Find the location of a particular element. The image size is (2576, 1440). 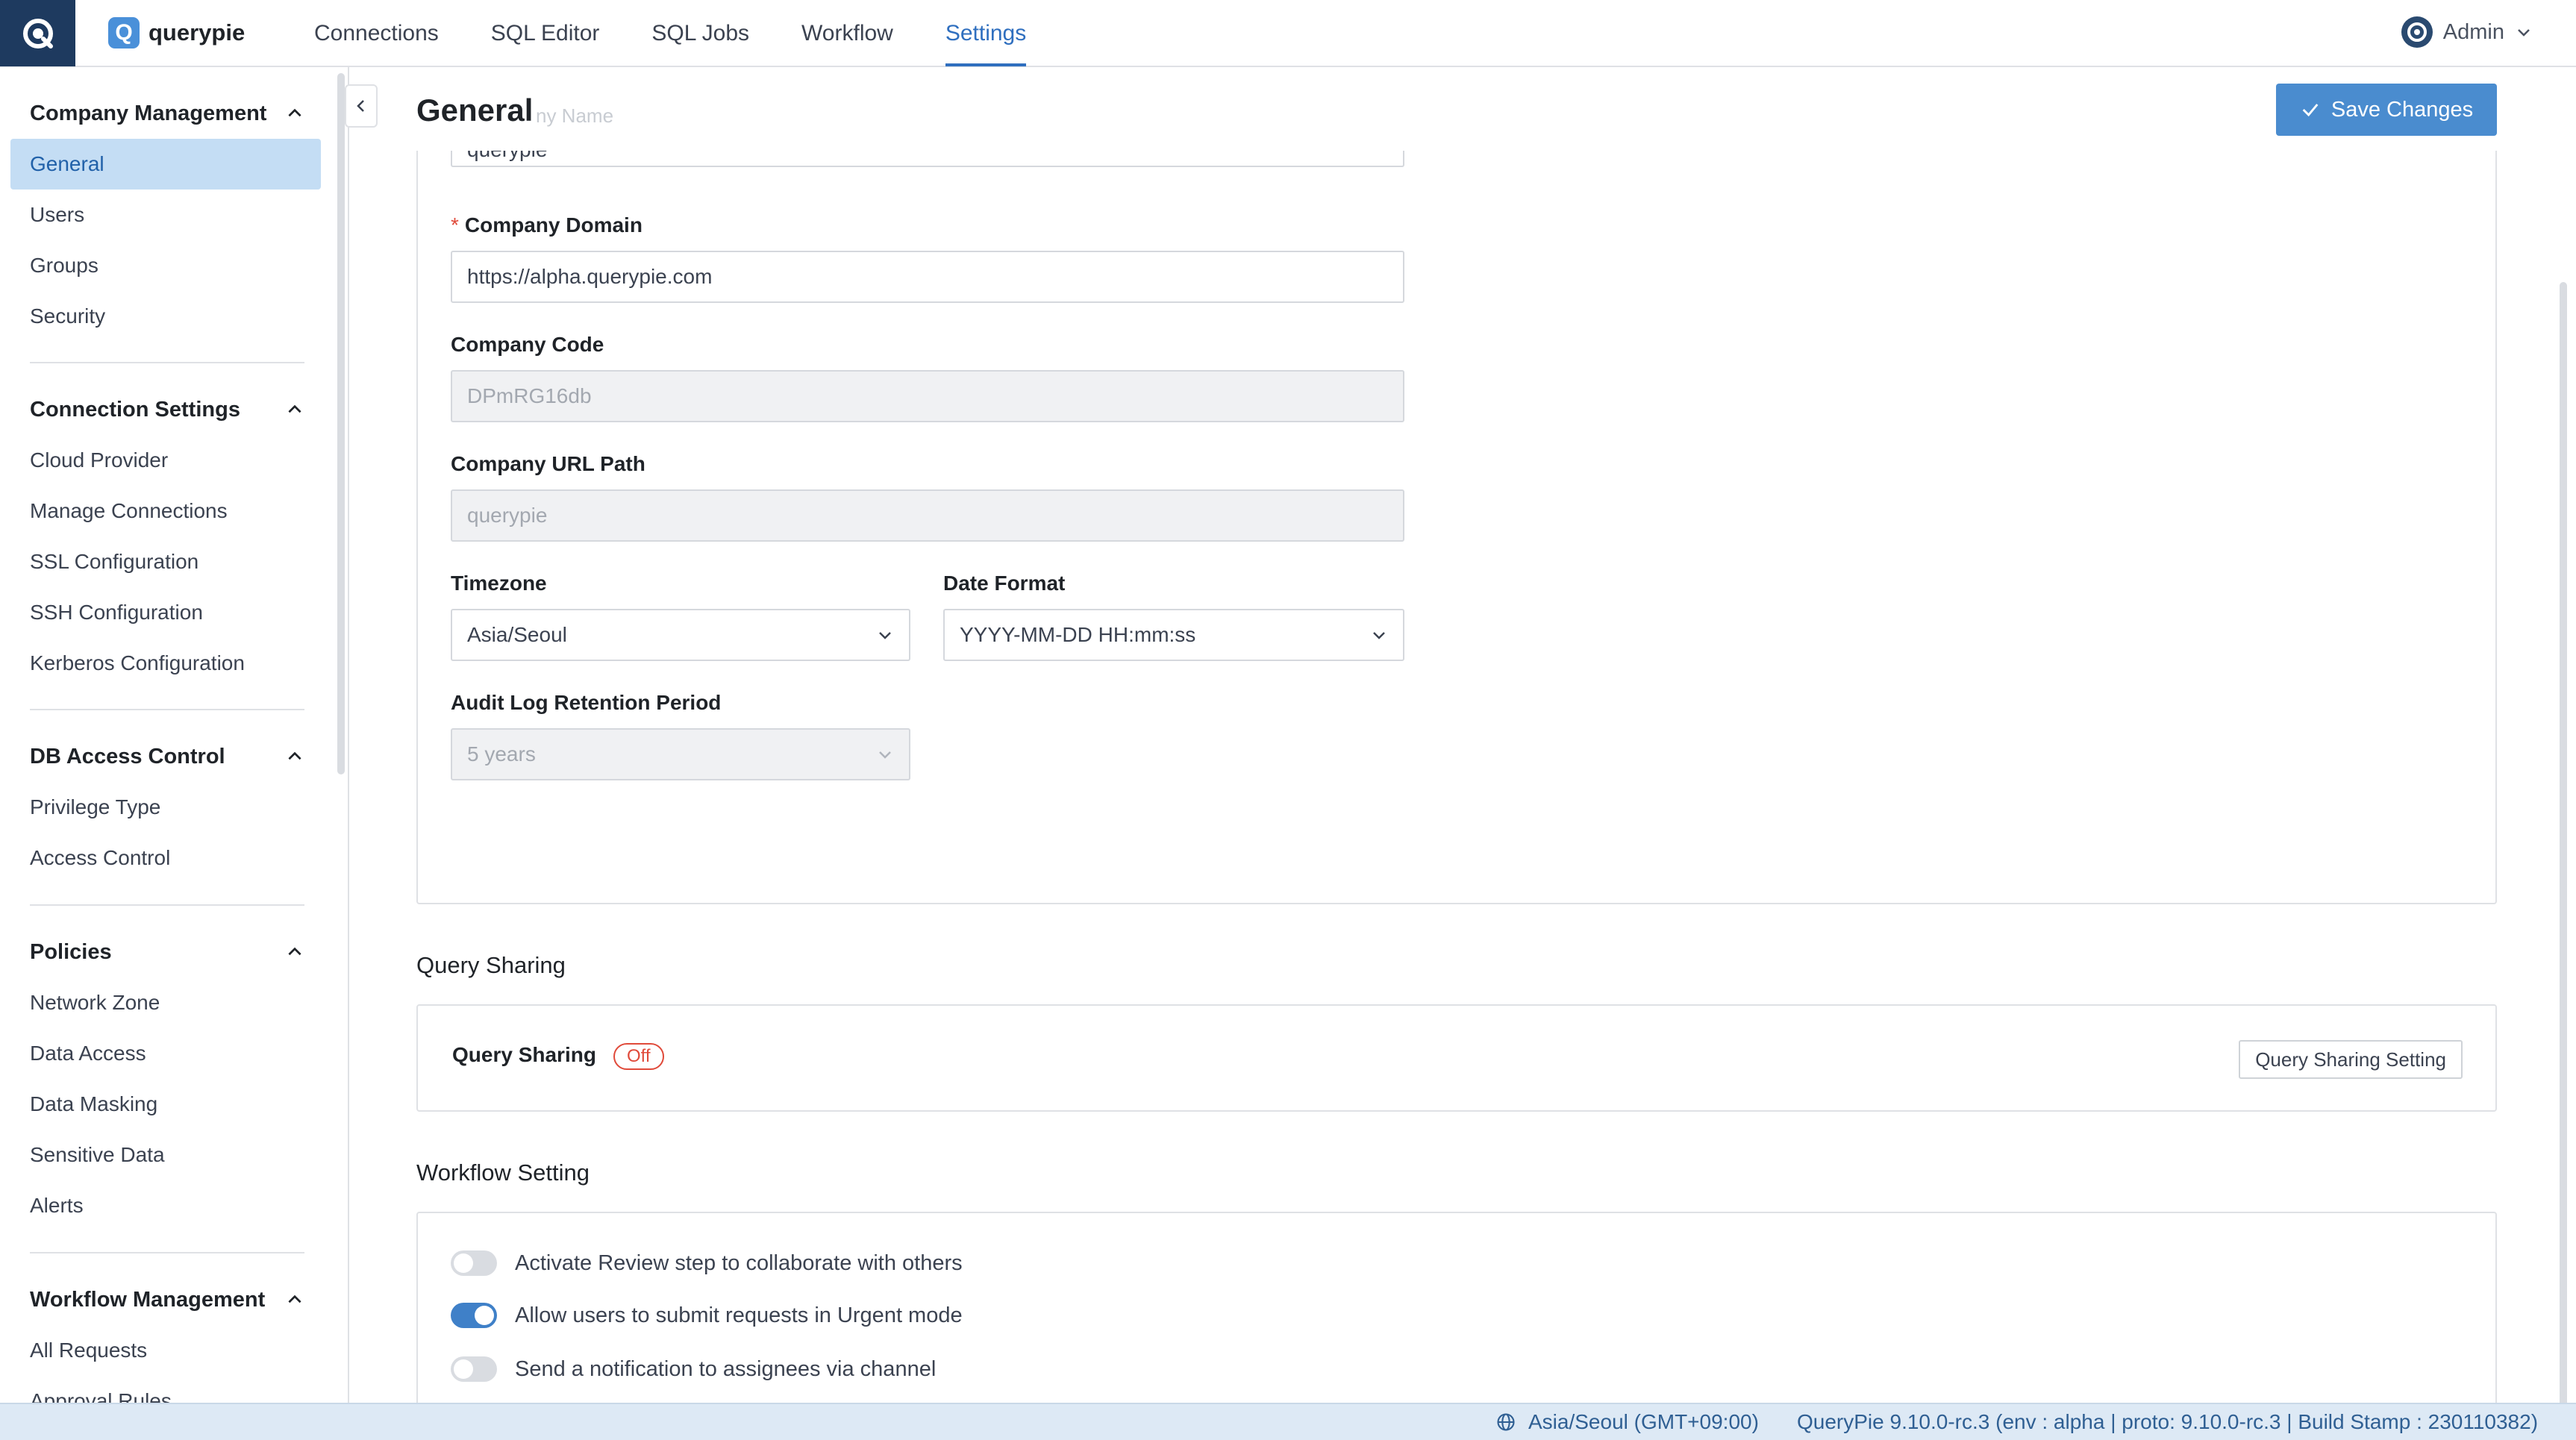

sidebar-item-security: Security is located at coordinates (165, 316).